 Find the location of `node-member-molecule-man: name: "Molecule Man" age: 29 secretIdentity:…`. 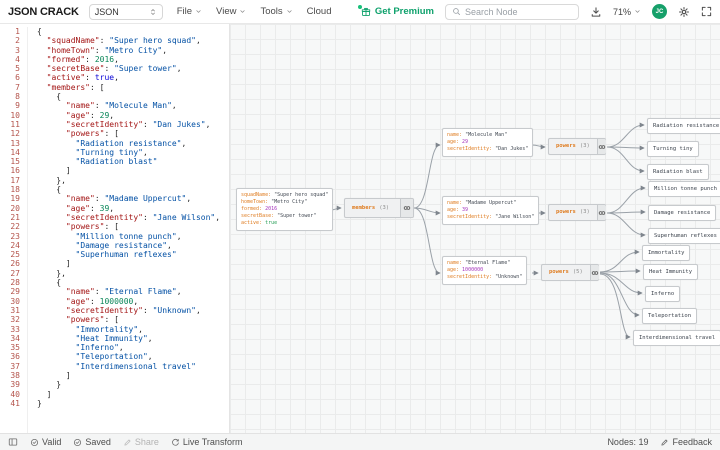

node-member-molecule-man: name: "Molecule Man" age: 29 secretIdentity:… is located at coordinates (488, 142).